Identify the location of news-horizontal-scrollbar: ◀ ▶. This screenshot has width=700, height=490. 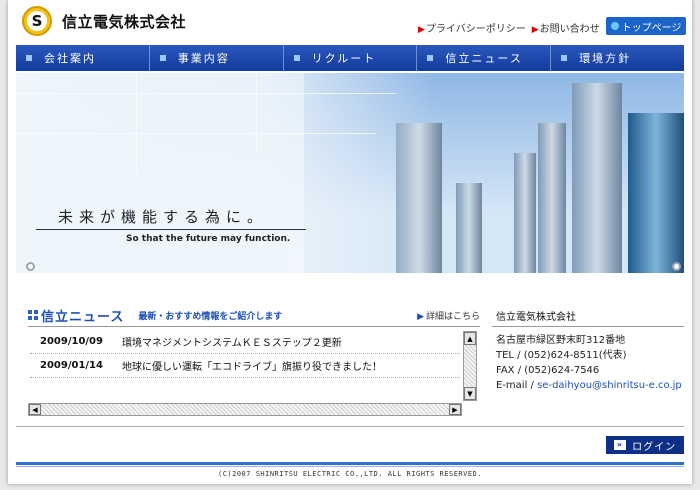
(245, 409).